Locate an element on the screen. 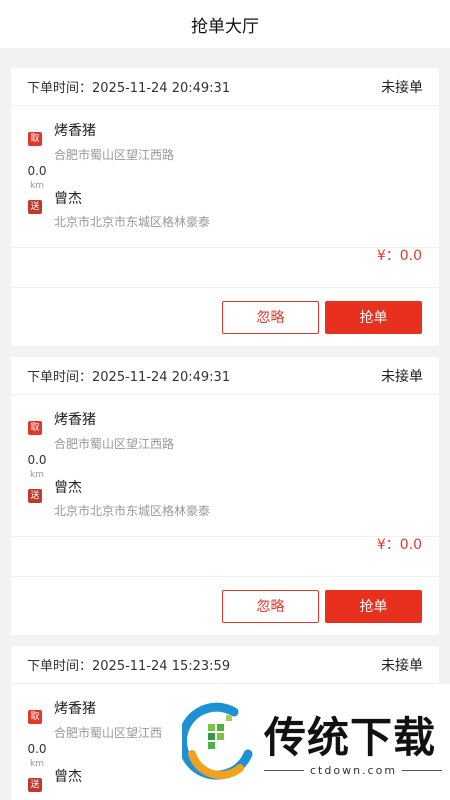 The width and height of the screenshot is (450, 800). watermark: 传统下载 ctdown.com is located at coordinates (309, 742).